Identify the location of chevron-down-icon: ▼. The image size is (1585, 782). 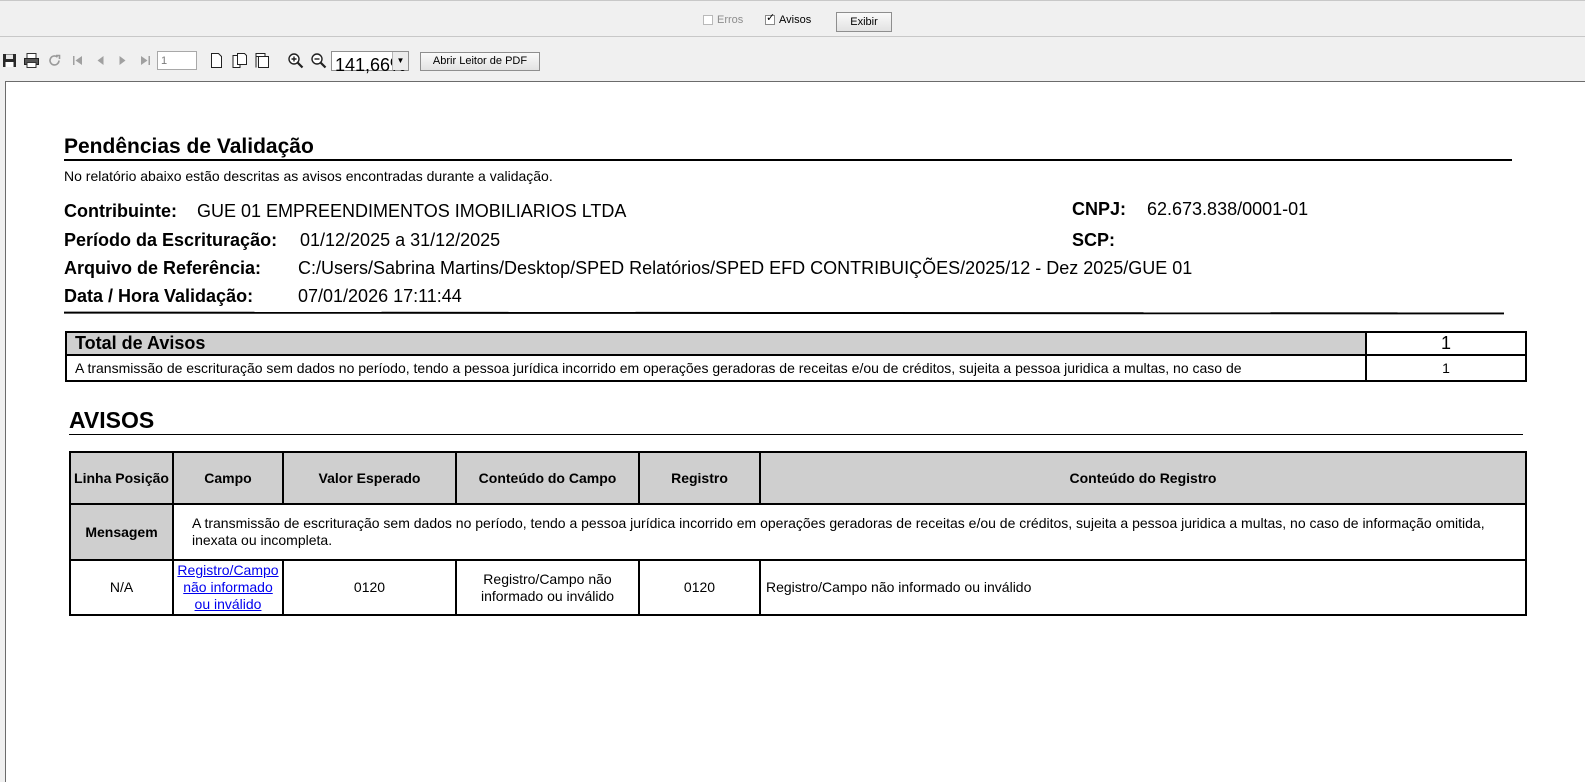
(400, 61).